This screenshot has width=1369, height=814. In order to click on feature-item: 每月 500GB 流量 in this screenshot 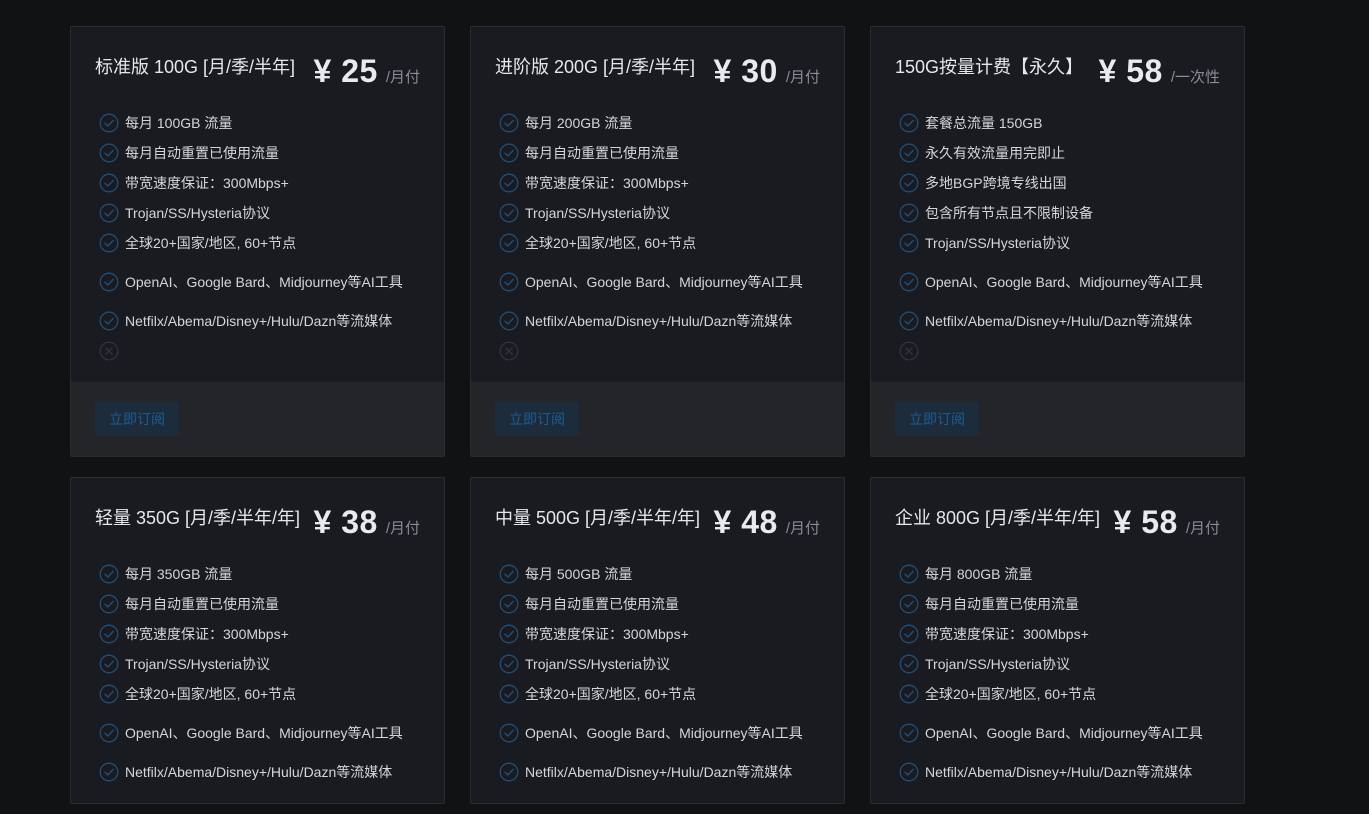, I will do `click(659, 574)`.